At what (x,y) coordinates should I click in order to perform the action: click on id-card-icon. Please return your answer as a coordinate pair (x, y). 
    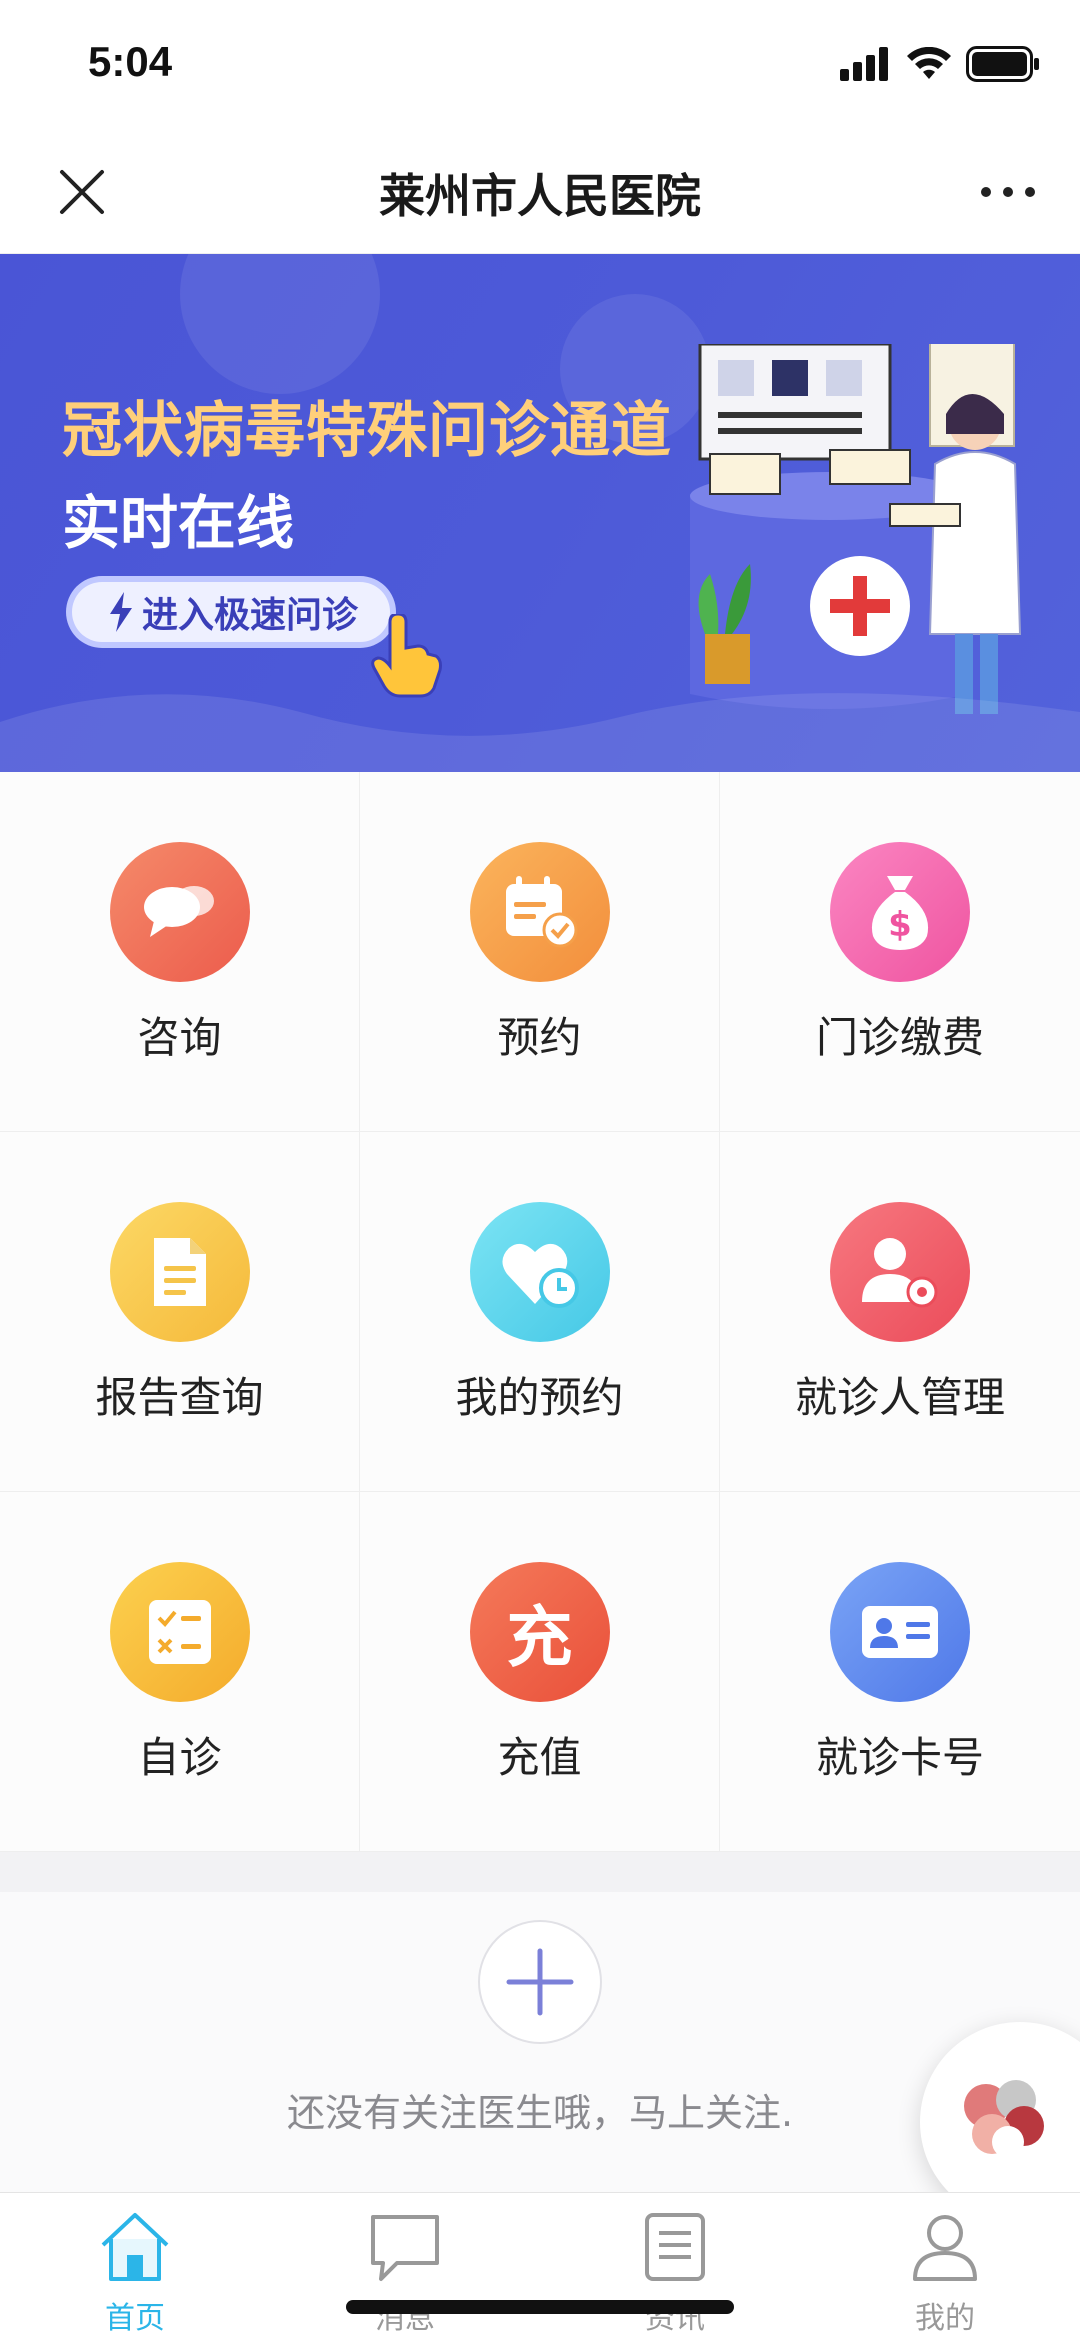
    Looking at the image, I should click on (900, 1632).